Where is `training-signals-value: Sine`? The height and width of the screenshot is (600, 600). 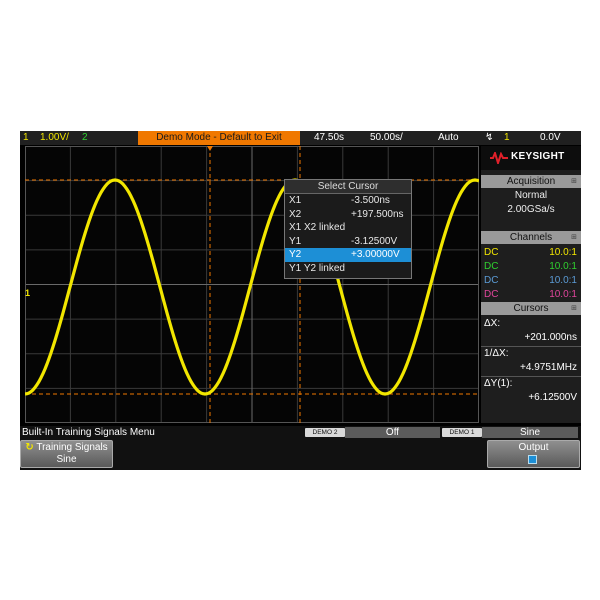 training-signals-value: Sine is located at coordinates (66, 459).